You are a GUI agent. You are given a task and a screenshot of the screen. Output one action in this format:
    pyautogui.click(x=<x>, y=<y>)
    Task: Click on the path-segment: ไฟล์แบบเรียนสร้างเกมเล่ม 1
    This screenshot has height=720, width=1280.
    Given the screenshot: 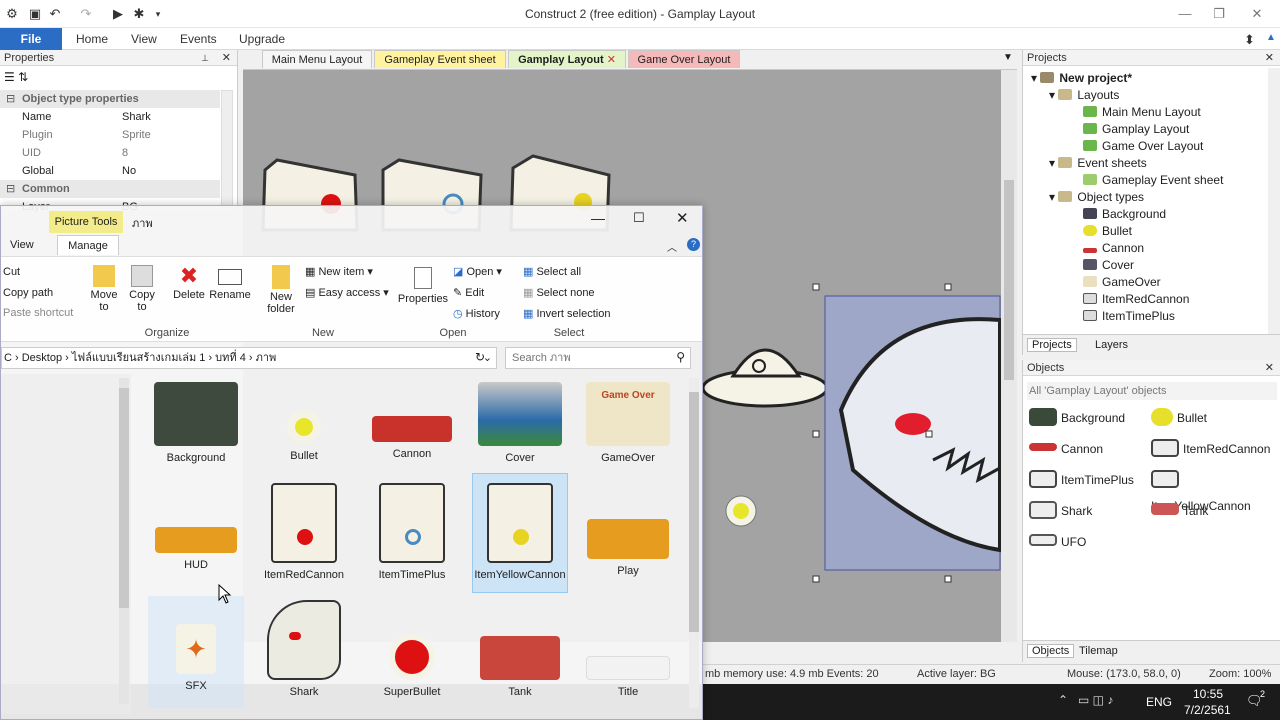 What is the action you would take?
    pyautogui.click(x=139, y=358)
    